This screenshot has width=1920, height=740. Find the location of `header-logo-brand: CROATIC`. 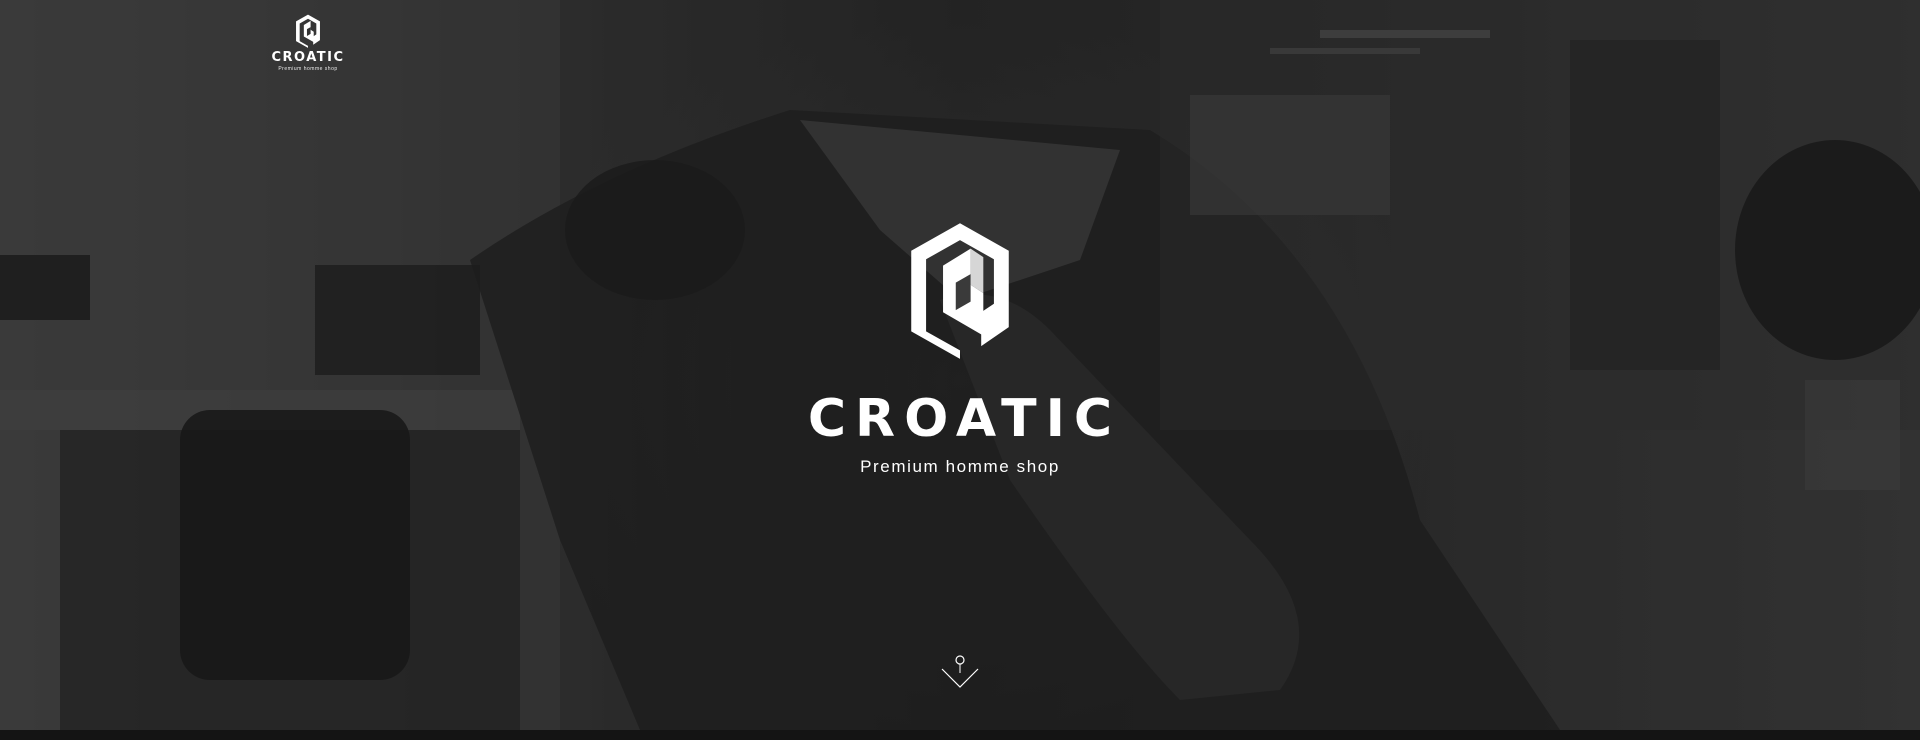

header-logo-brand: CROATIC is located at coordinates (308, 57).